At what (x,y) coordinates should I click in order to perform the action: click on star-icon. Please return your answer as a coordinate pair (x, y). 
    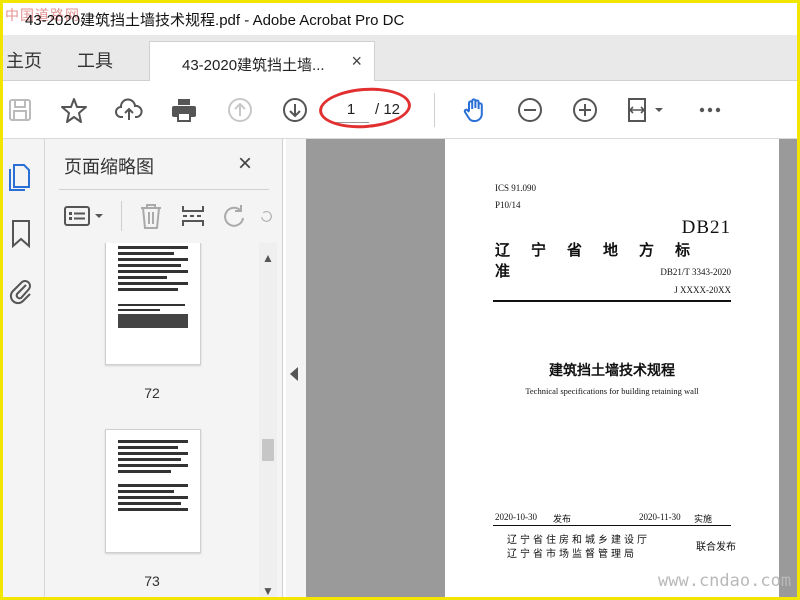
    Looking at the image, I should click on (74, 110).